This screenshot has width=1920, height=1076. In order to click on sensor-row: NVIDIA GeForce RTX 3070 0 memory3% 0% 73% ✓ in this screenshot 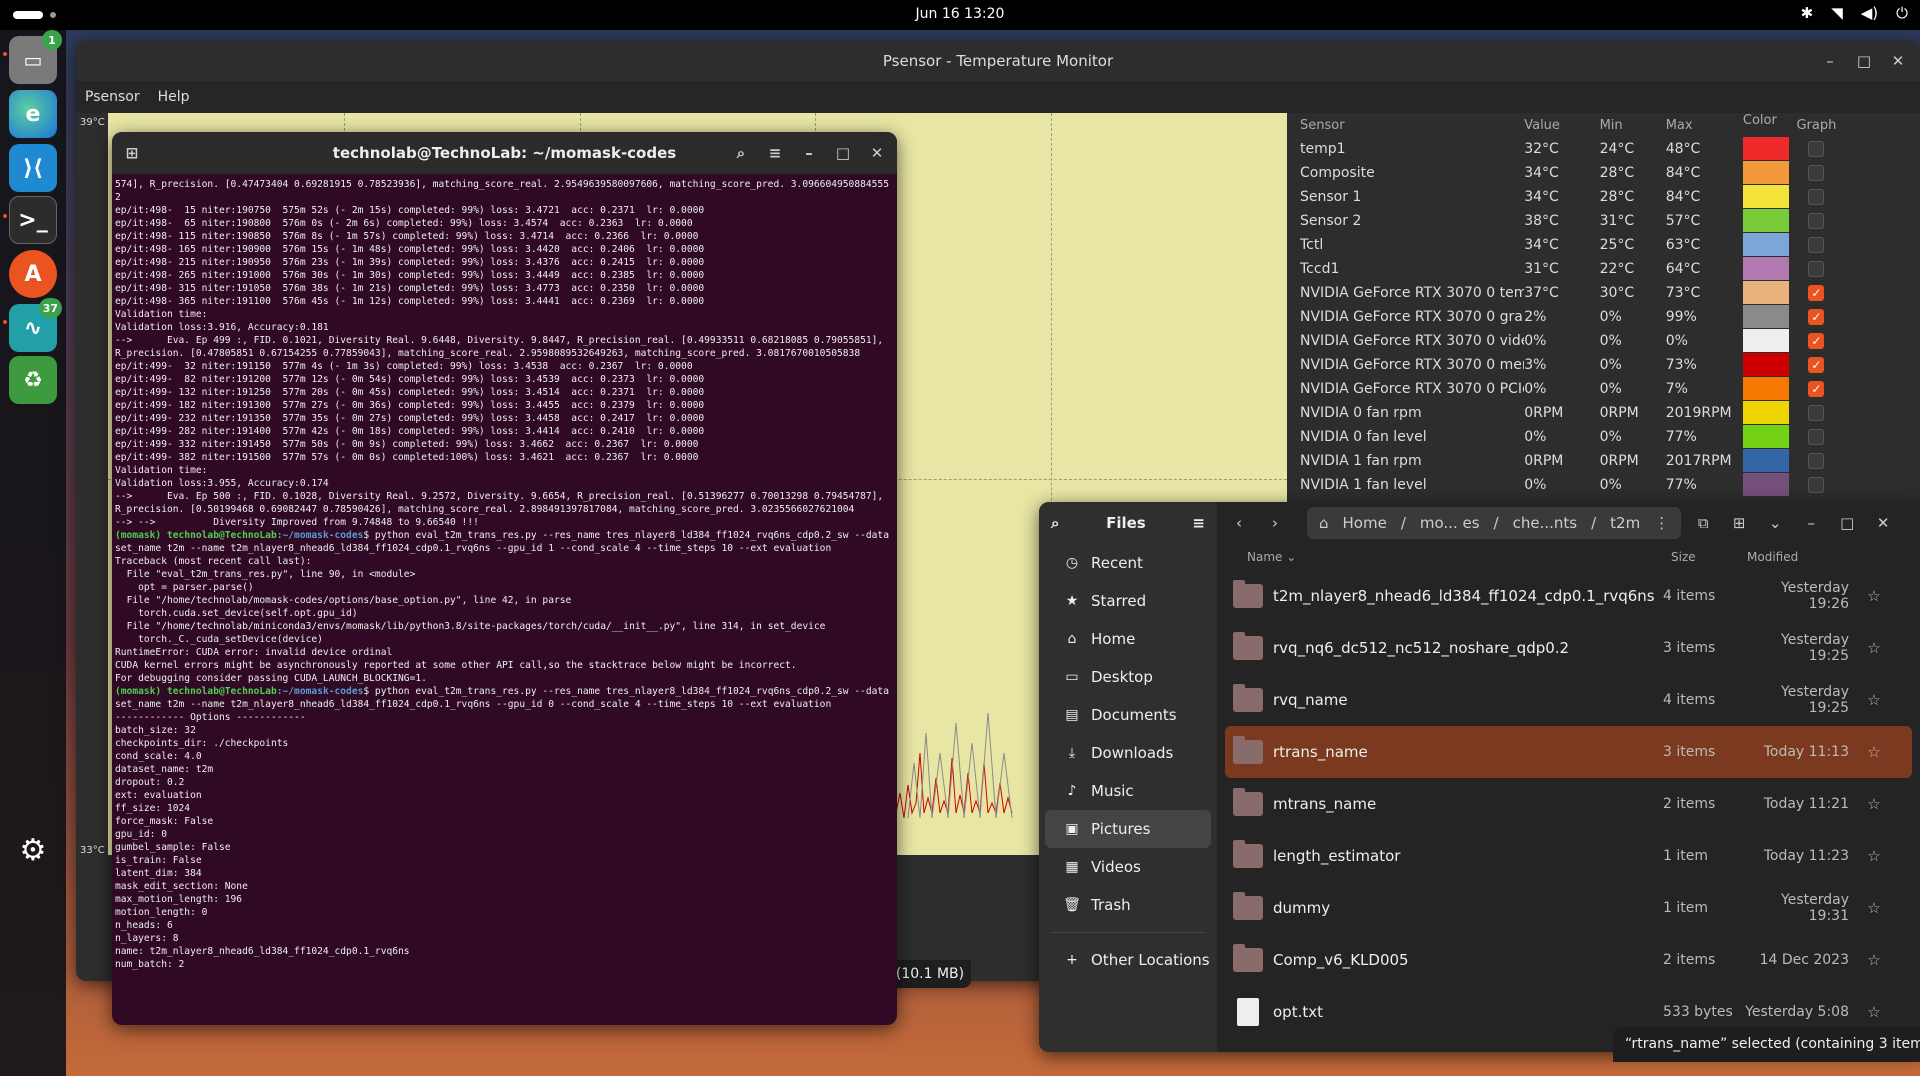, I will do `click(1569, 365)`.